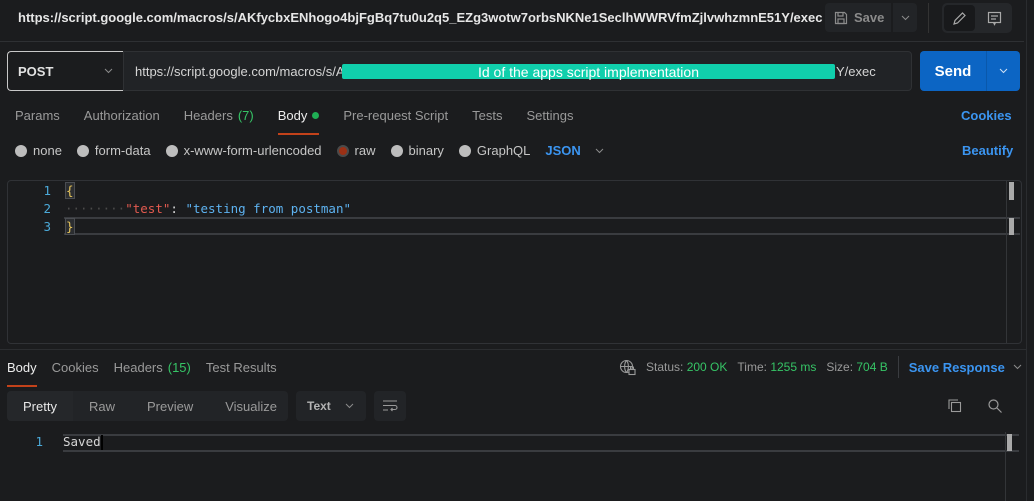 The height and width of the screenshot is (501, 1034). I want to click on tab-label: Cookies, so click(75, 367).